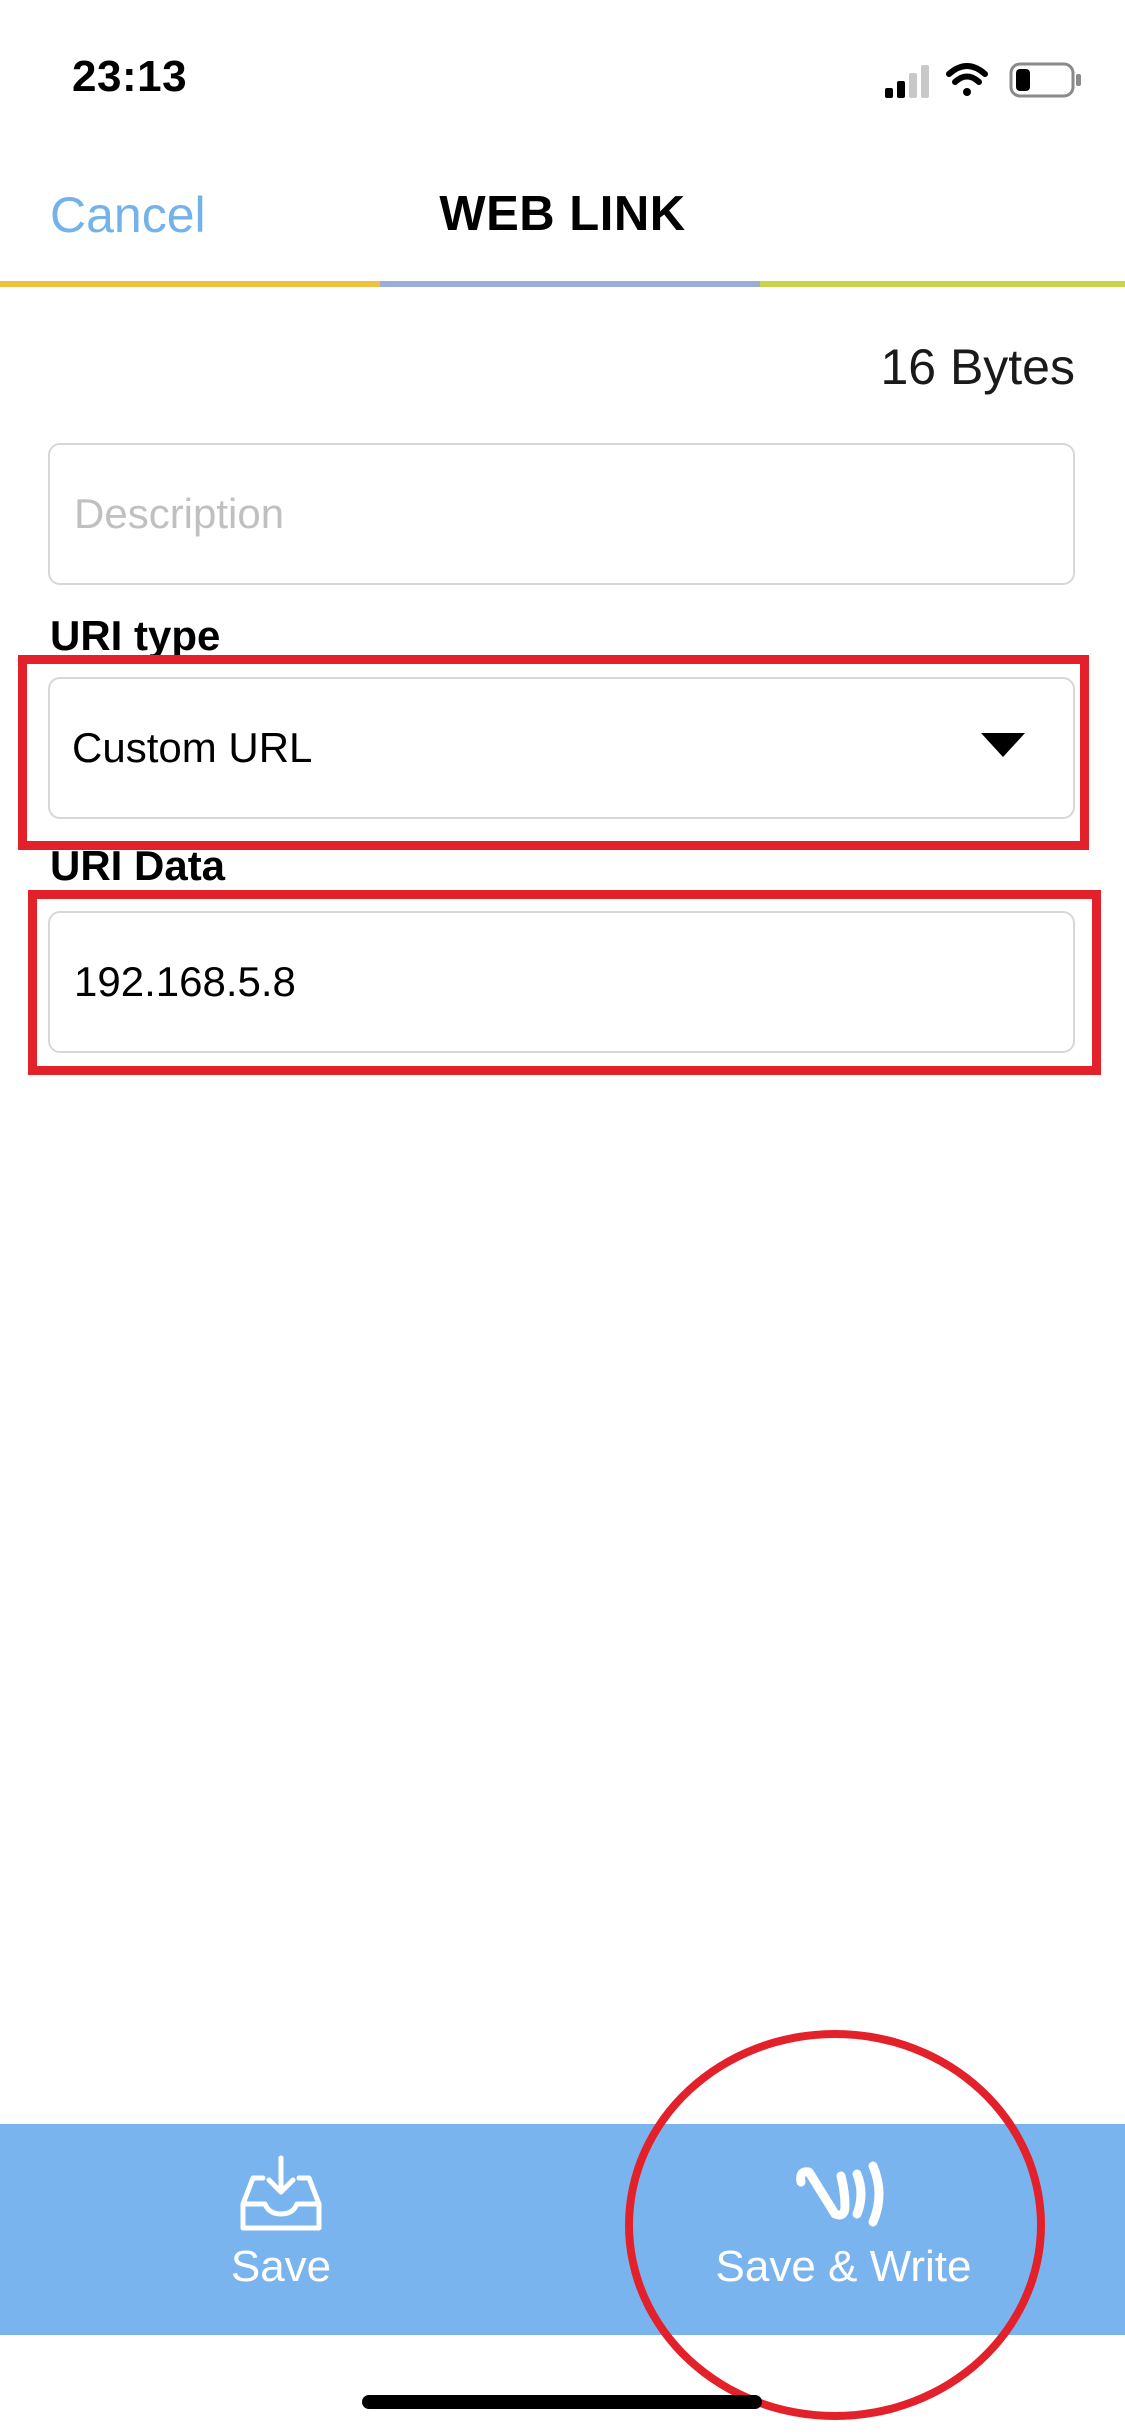 This screenshot has height=2436, width=1125. I want to click on uri-type-label: URI type, so click(135, 635).